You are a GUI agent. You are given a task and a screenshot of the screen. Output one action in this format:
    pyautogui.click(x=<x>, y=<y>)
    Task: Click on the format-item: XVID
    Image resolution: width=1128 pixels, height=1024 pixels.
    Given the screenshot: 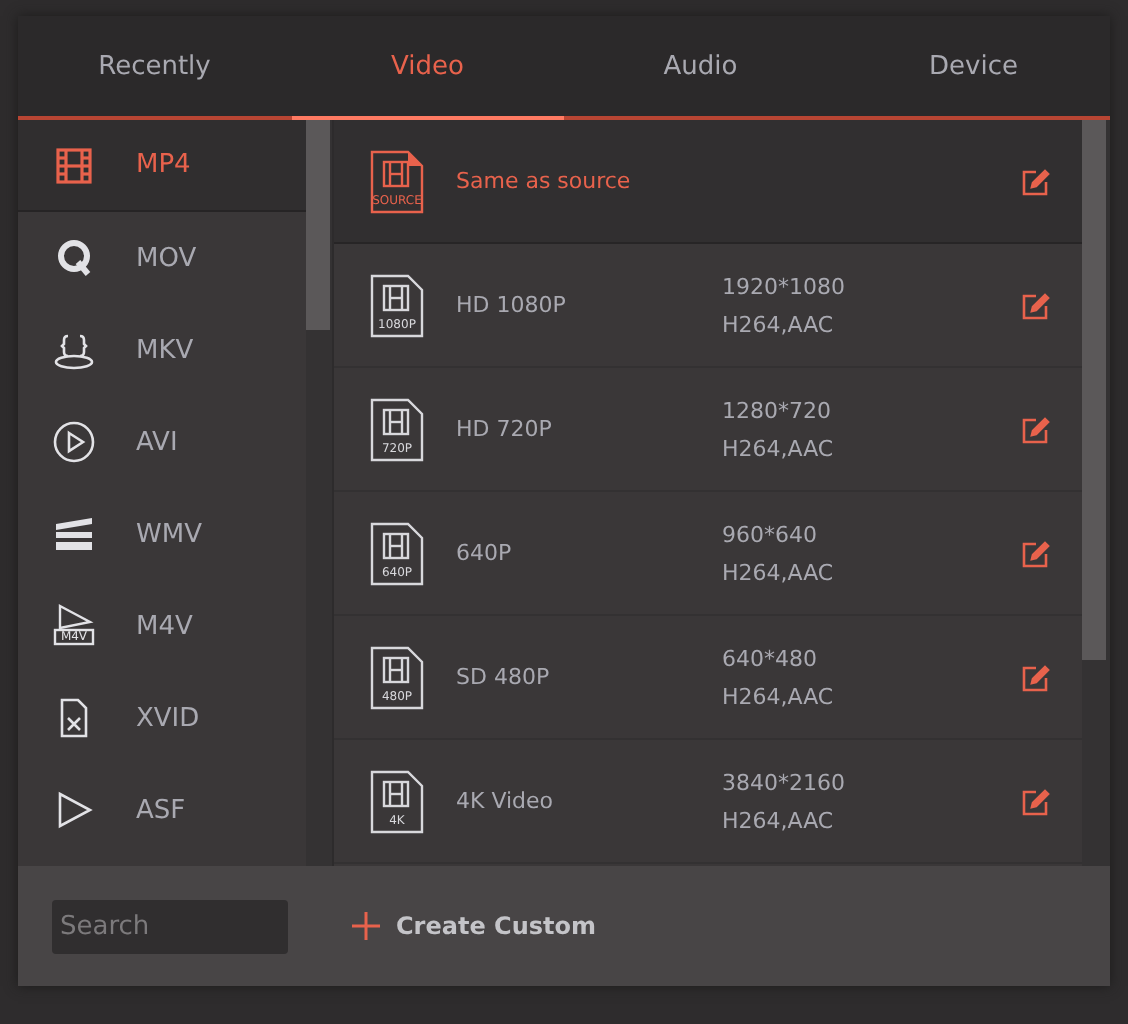 What is the action you would take?
    pyautogui.click(x=162, y=718)
    